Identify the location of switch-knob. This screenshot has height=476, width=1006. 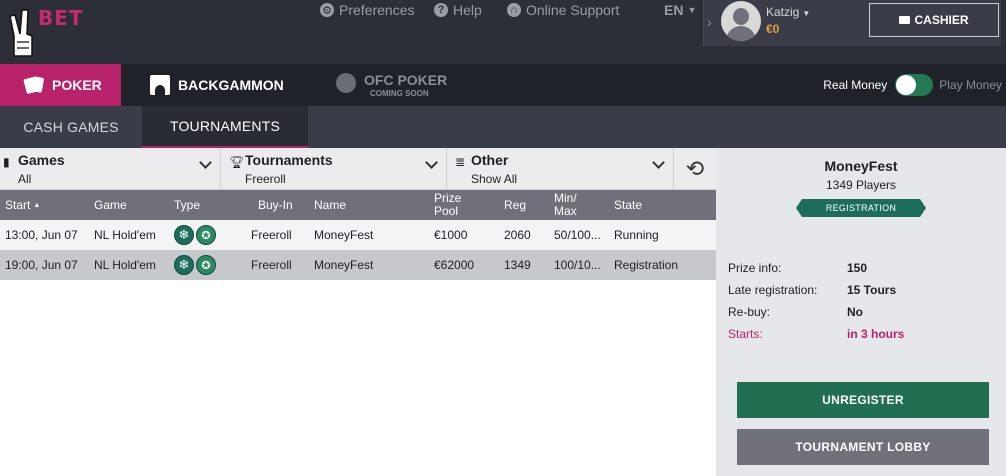
(906, 85).